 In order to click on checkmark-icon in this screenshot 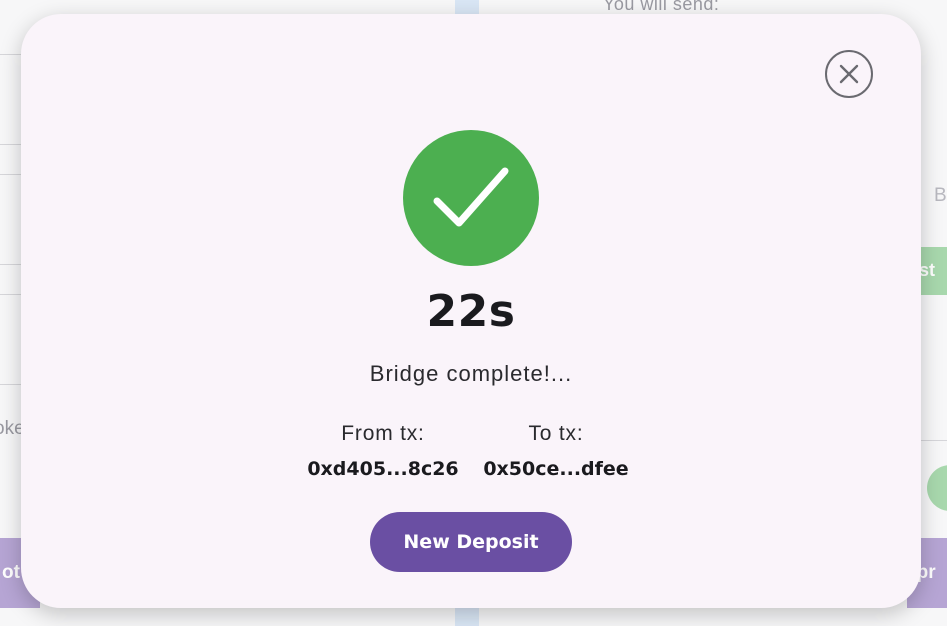, I will do `click(471, 197)`.